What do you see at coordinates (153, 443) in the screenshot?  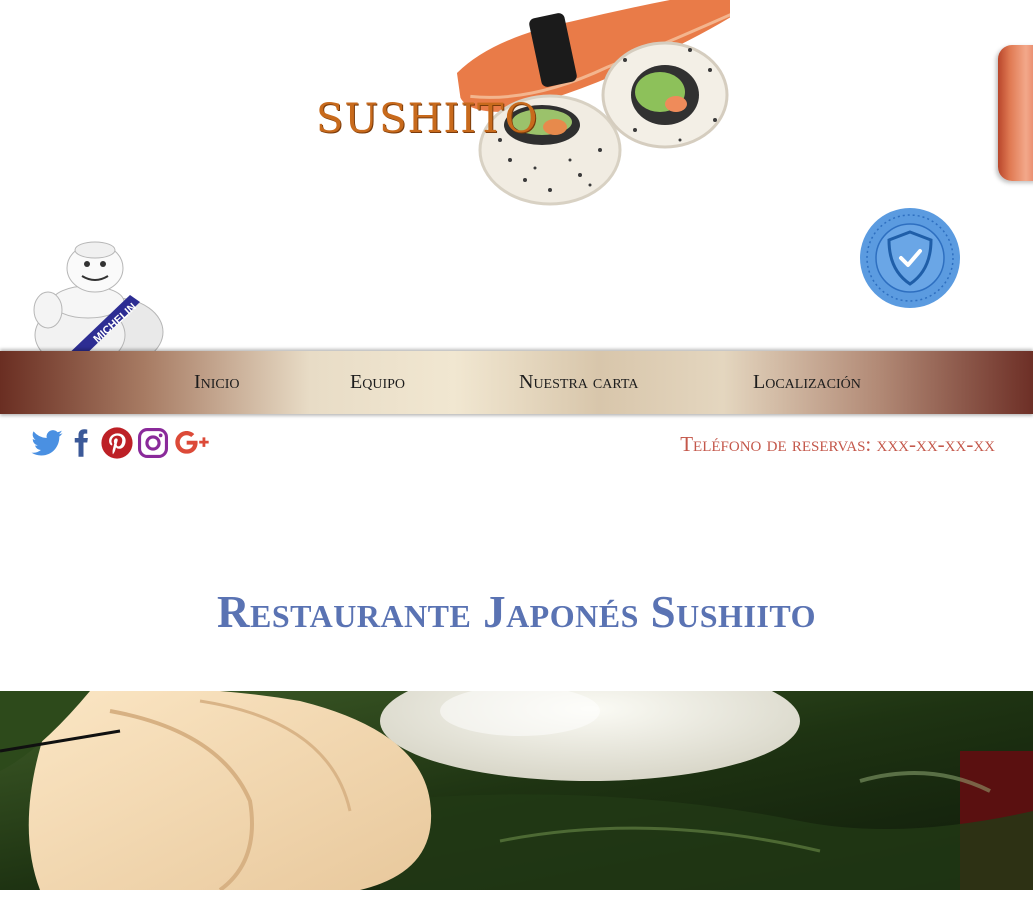 I see `instagram-icon` at bounding box center [153, 443].